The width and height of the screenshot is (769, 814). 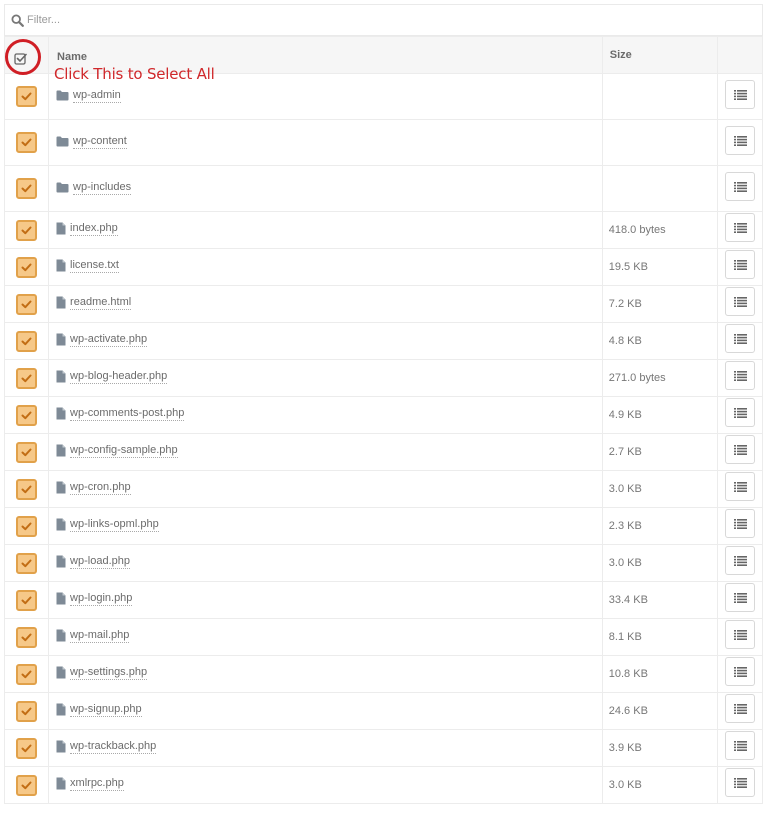 I want to click on name-cell: wp-cron.php, so click(x=325, y=489).